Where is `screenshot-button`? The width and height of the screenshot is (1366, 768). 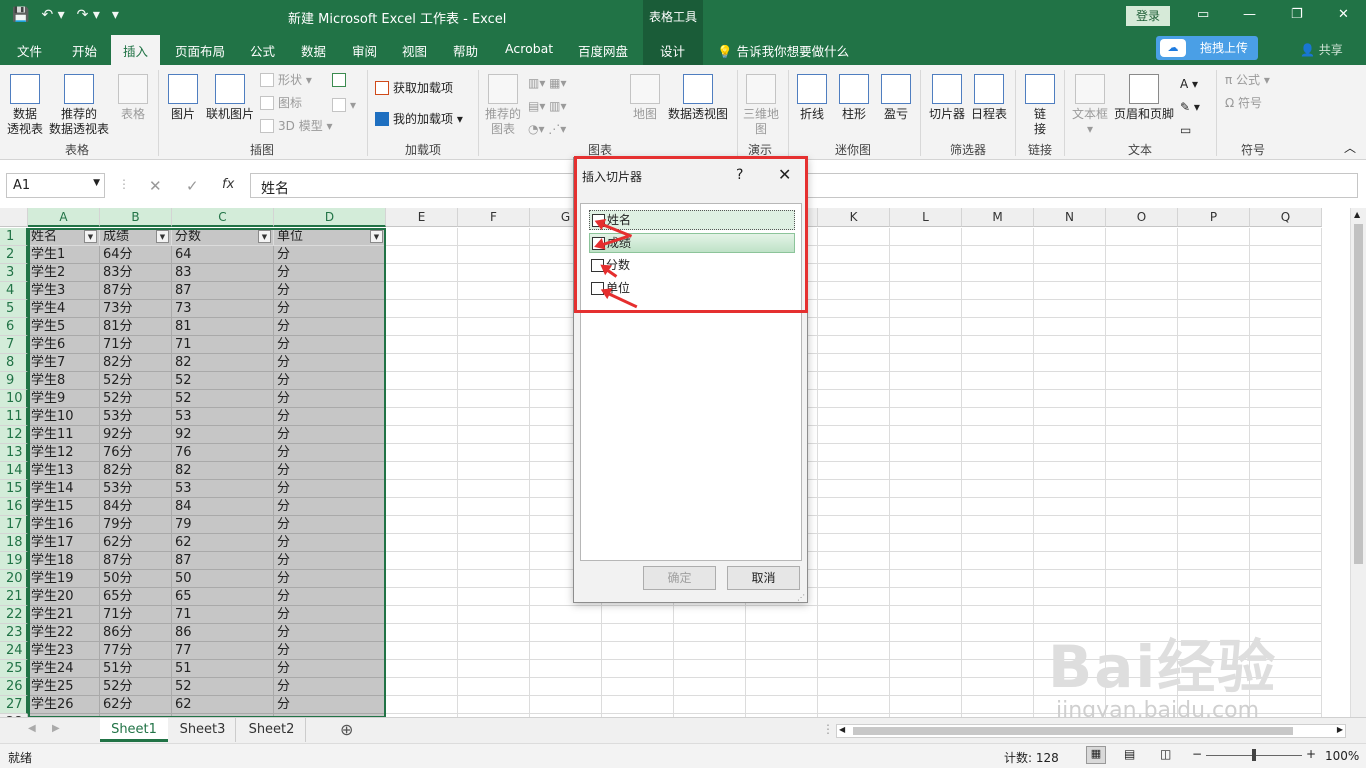 screenshot-button is located at coordinates (341, 80).